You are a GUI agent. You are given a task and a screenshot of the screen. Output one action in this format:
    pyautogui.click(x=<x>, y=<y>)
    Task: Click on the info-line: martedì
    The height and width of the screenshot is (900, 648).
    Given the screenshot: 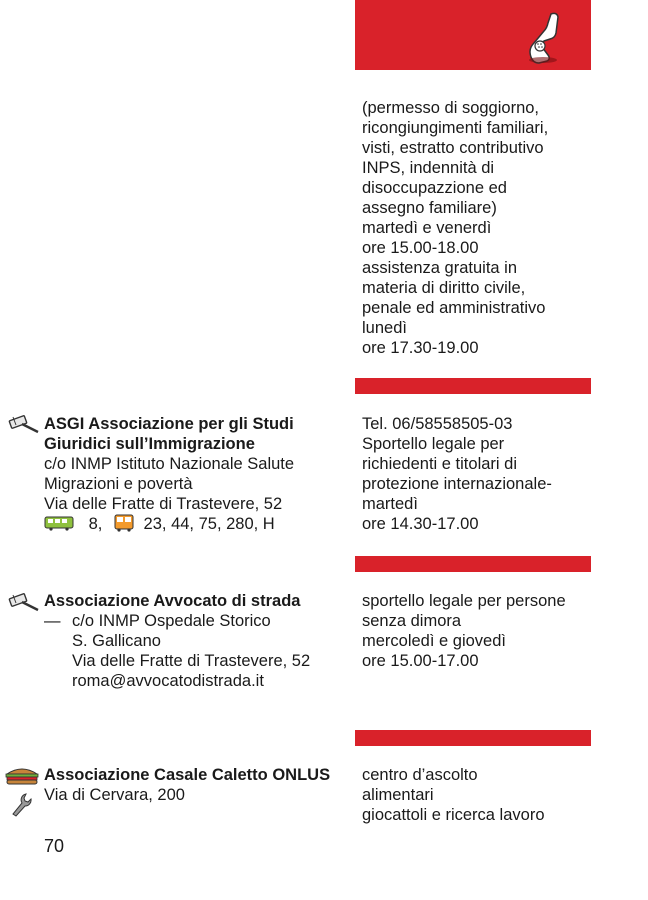 What is the action you would take?
    pyautogui.click(x=390, y=504)
    